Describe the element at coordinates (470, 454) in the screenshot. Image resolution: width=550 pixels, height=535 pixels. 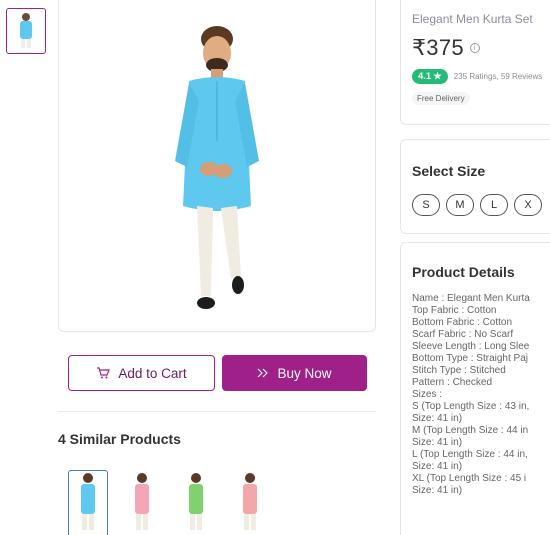
I see `detail-line: L (Top Length Size : 44 in,` at that location.